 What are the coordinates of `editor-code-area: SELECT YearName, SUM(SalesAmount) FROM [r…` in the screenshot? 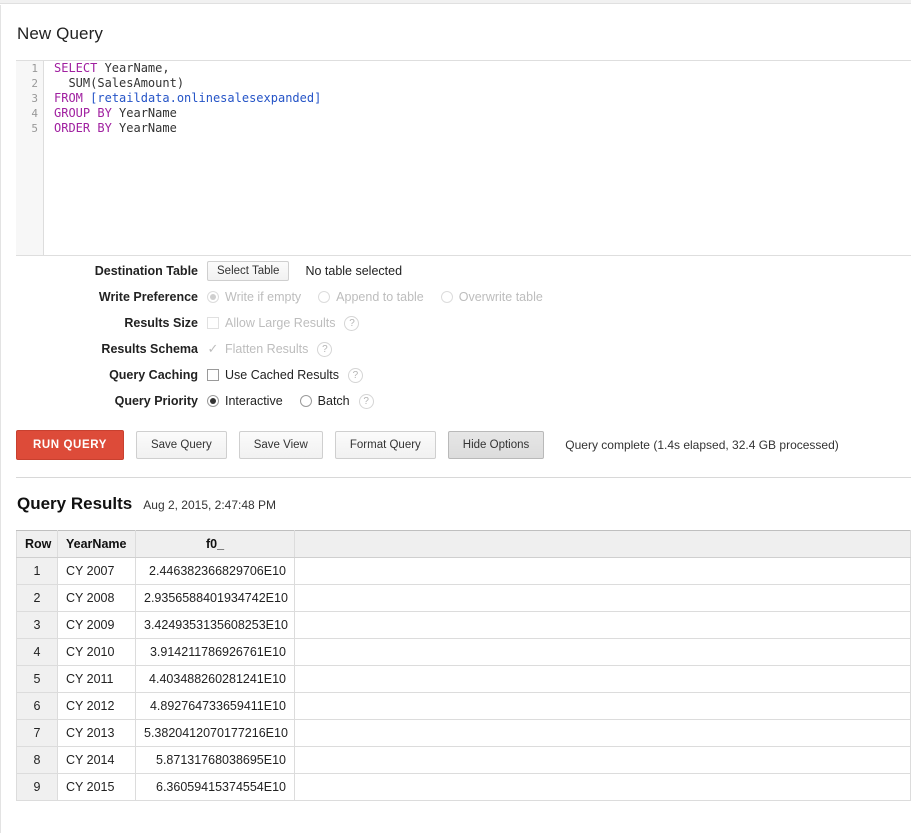 It's located at (183, 98).